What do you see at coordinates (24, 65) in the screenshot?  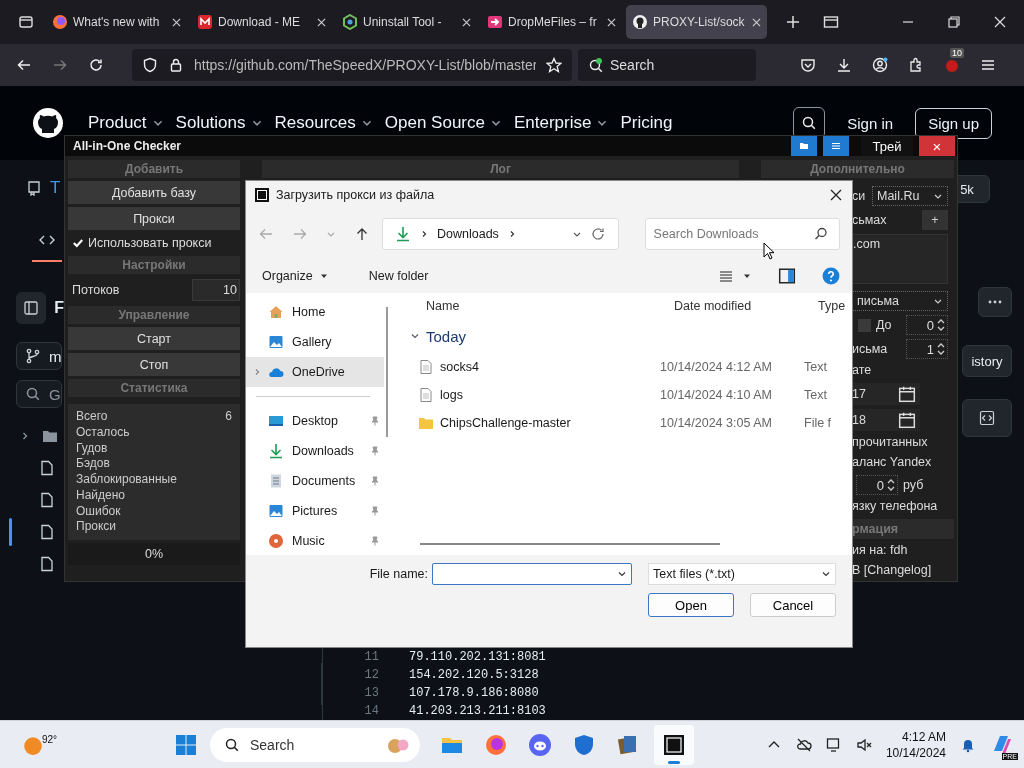 I see `back-icon` at bounding box center [24, 65].